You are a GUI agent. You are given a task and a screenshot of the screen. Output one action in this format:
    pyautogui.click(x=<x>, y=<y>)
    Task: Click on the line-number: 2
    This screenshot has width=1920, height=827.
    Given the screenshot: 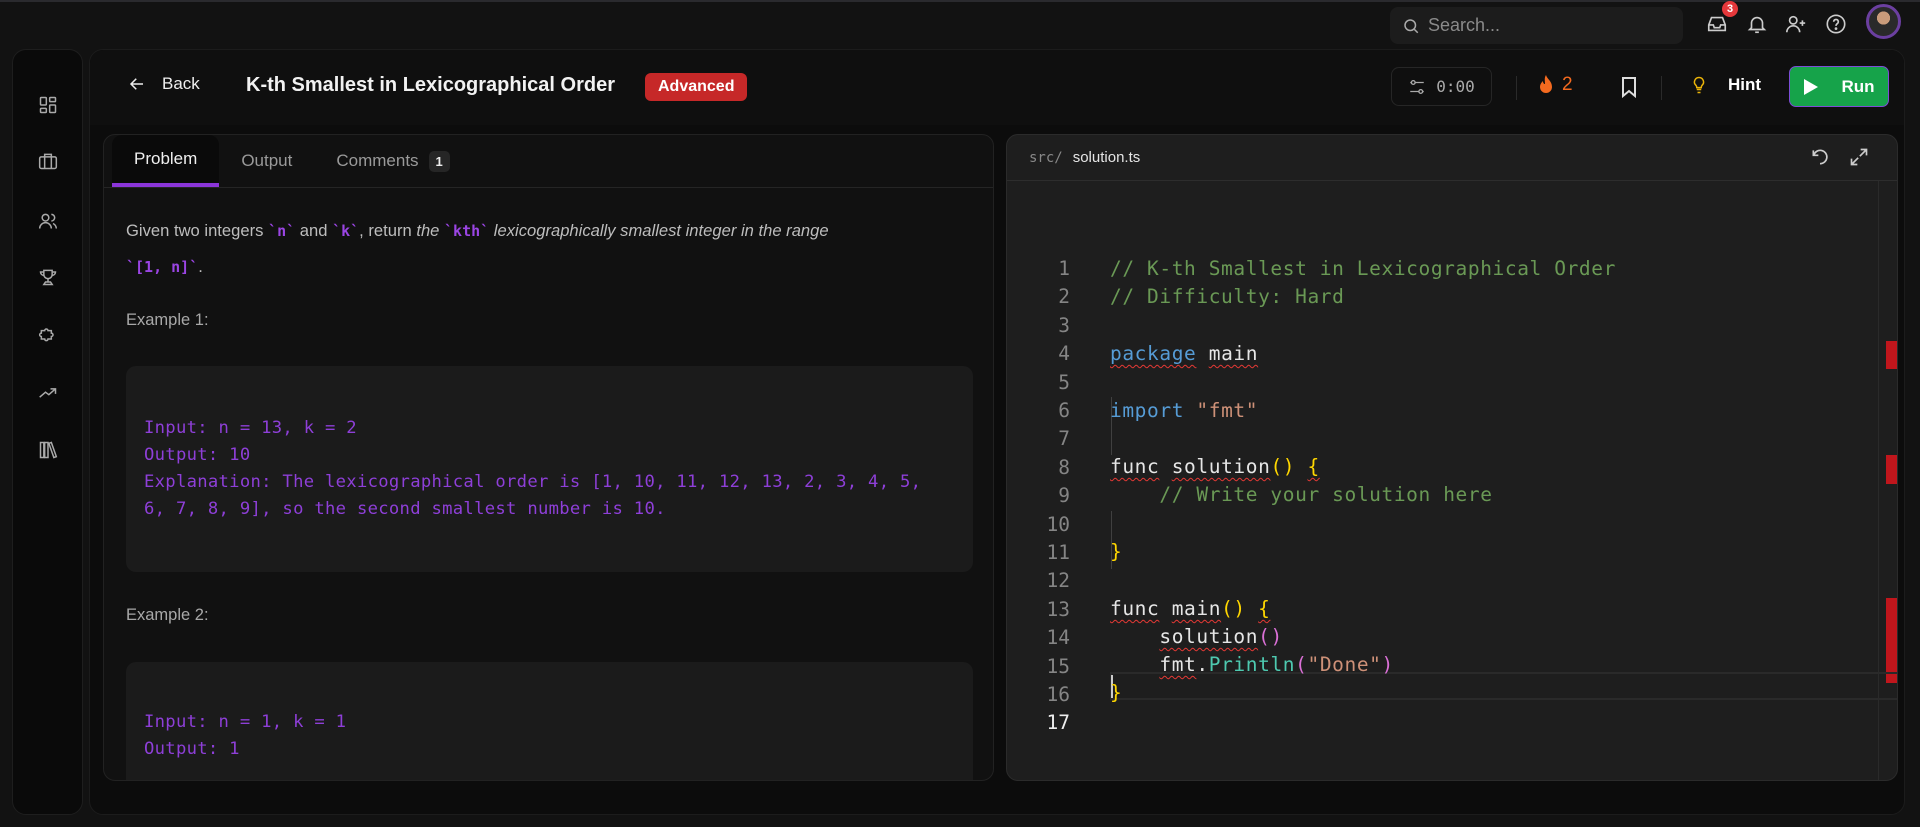 What is the action you would take?
    pyautogui.click(x=1064, y=297)
    